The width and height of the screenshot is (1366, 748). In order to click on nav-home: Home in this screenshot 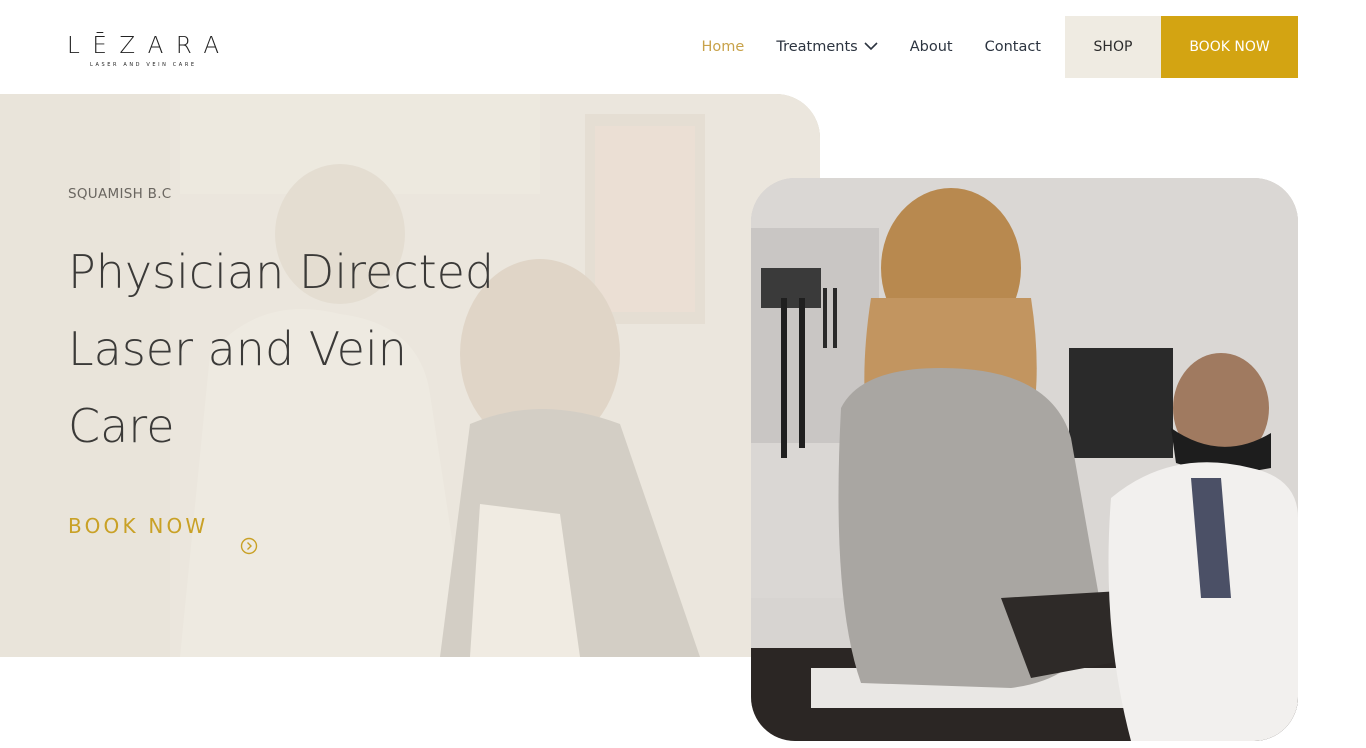, I will do `click(723, 47)`.